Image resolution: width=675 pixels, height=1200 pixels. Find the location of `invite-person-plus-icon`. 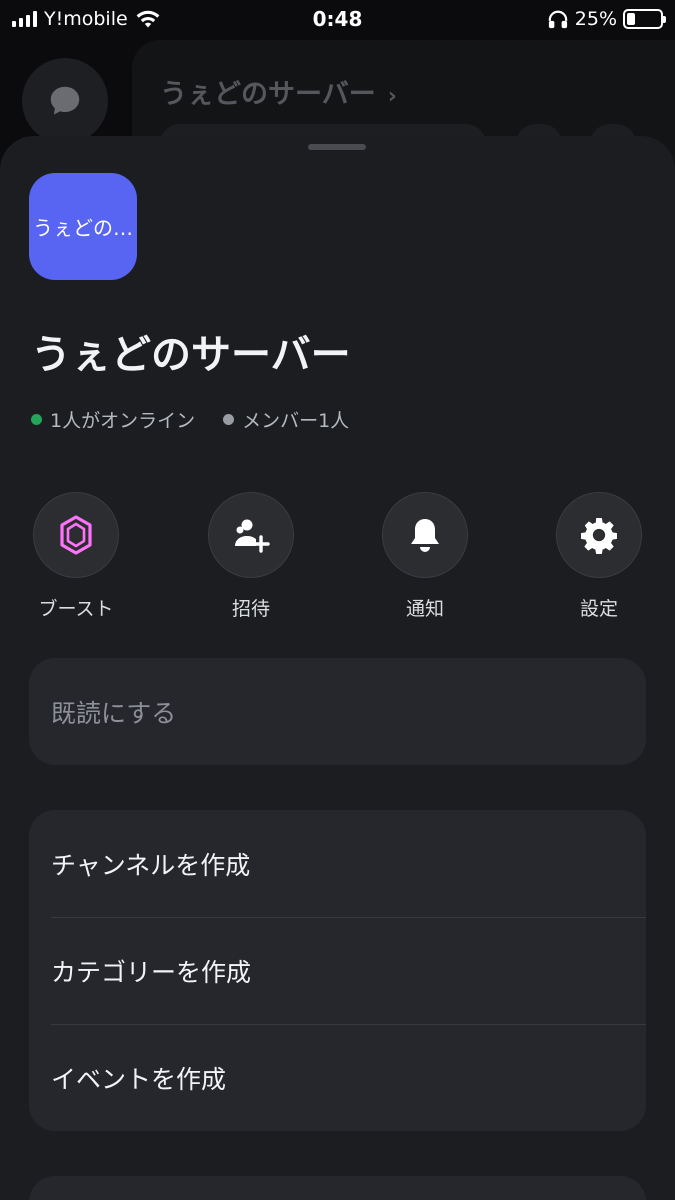

invite-person-plus-icon is located at coordinates (252, 536).